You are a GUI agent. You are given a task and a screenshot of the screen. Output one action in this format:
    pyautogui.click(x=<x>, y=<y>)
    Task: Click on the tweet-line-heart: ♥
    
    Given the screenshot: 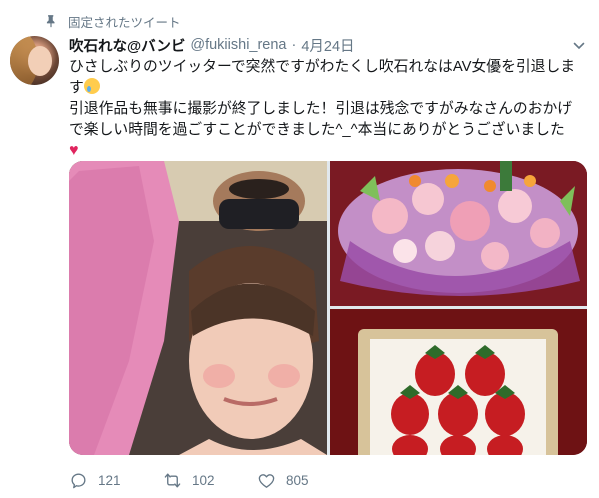 What is the action you would take?
    pyautogui.click(x=329, y=151)
    